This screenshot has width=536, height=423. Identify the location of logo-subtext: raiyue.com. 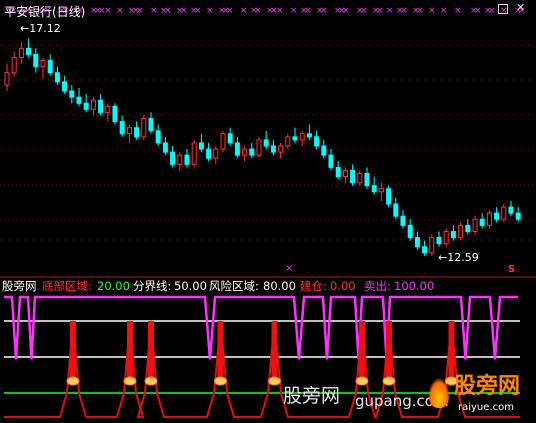
(486, 407).